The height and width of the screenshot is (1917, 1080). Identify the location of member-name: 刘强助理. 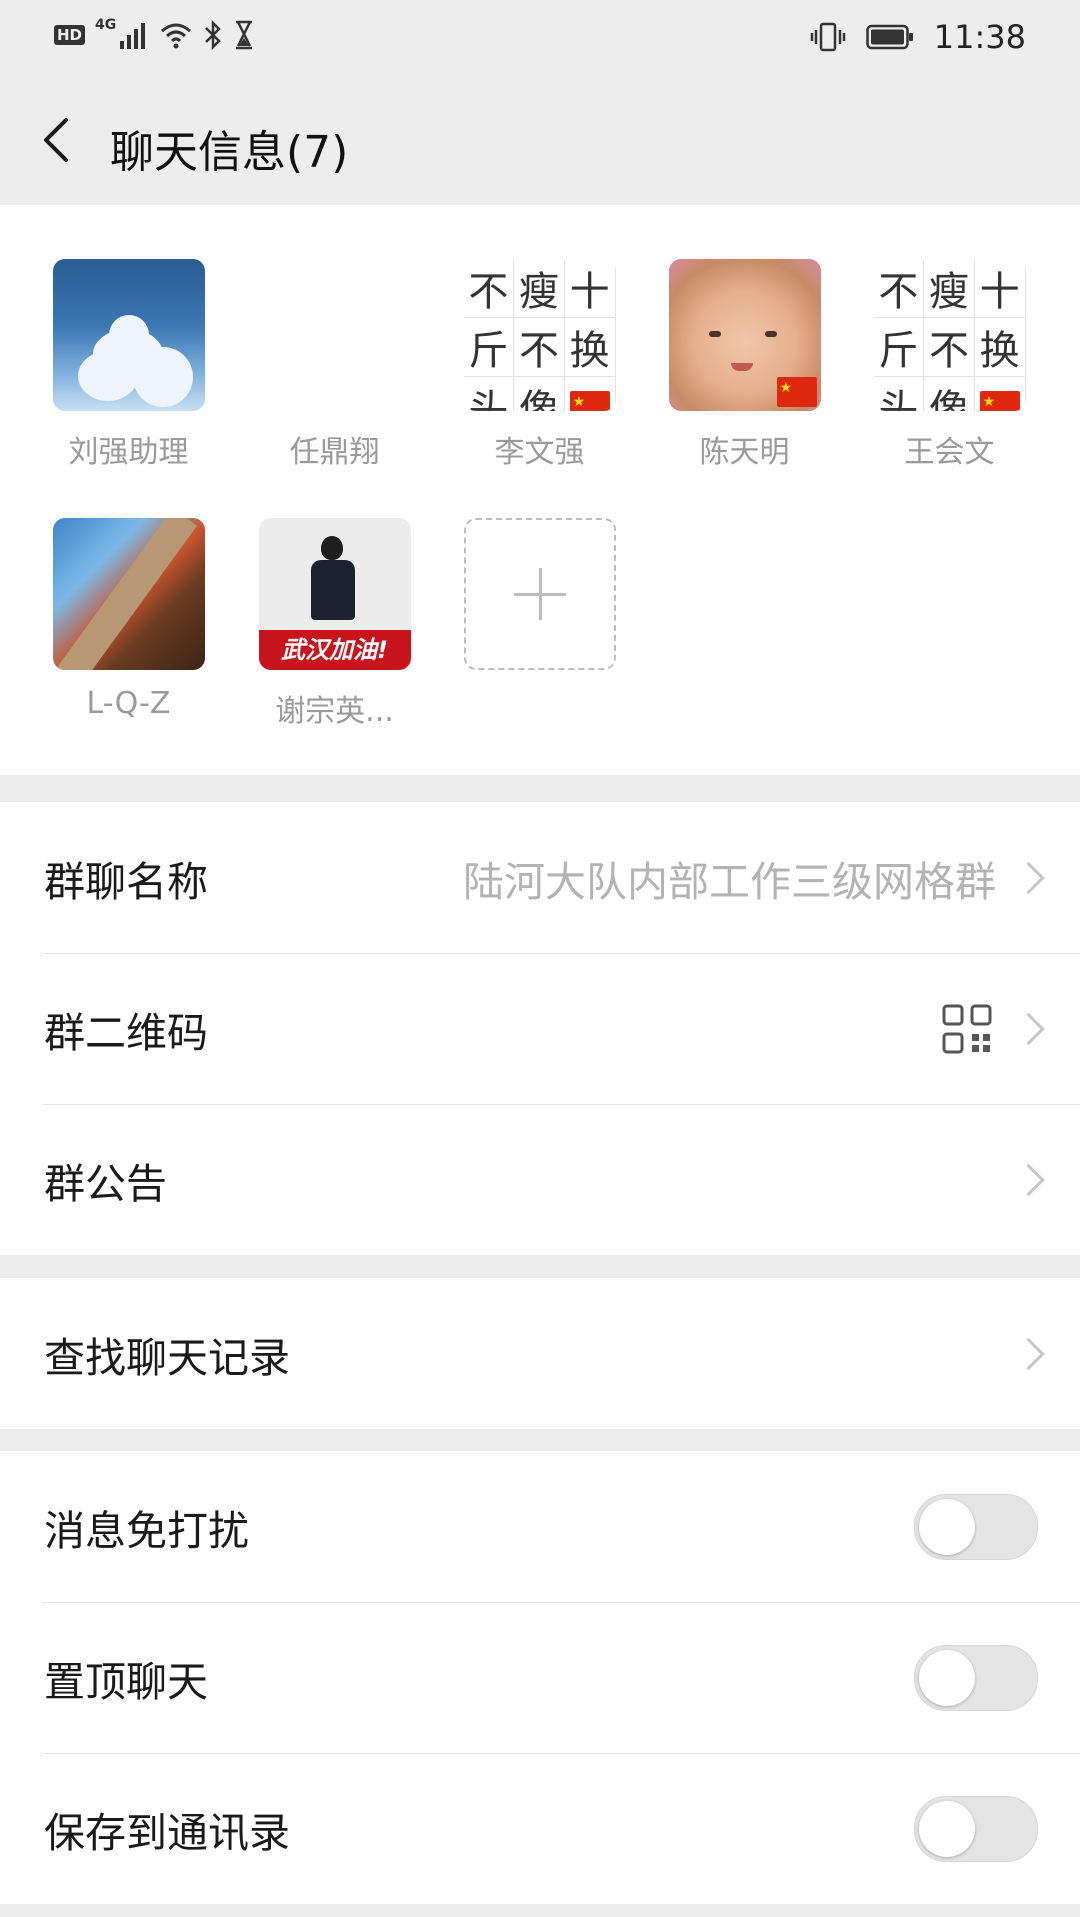
(128, 452).